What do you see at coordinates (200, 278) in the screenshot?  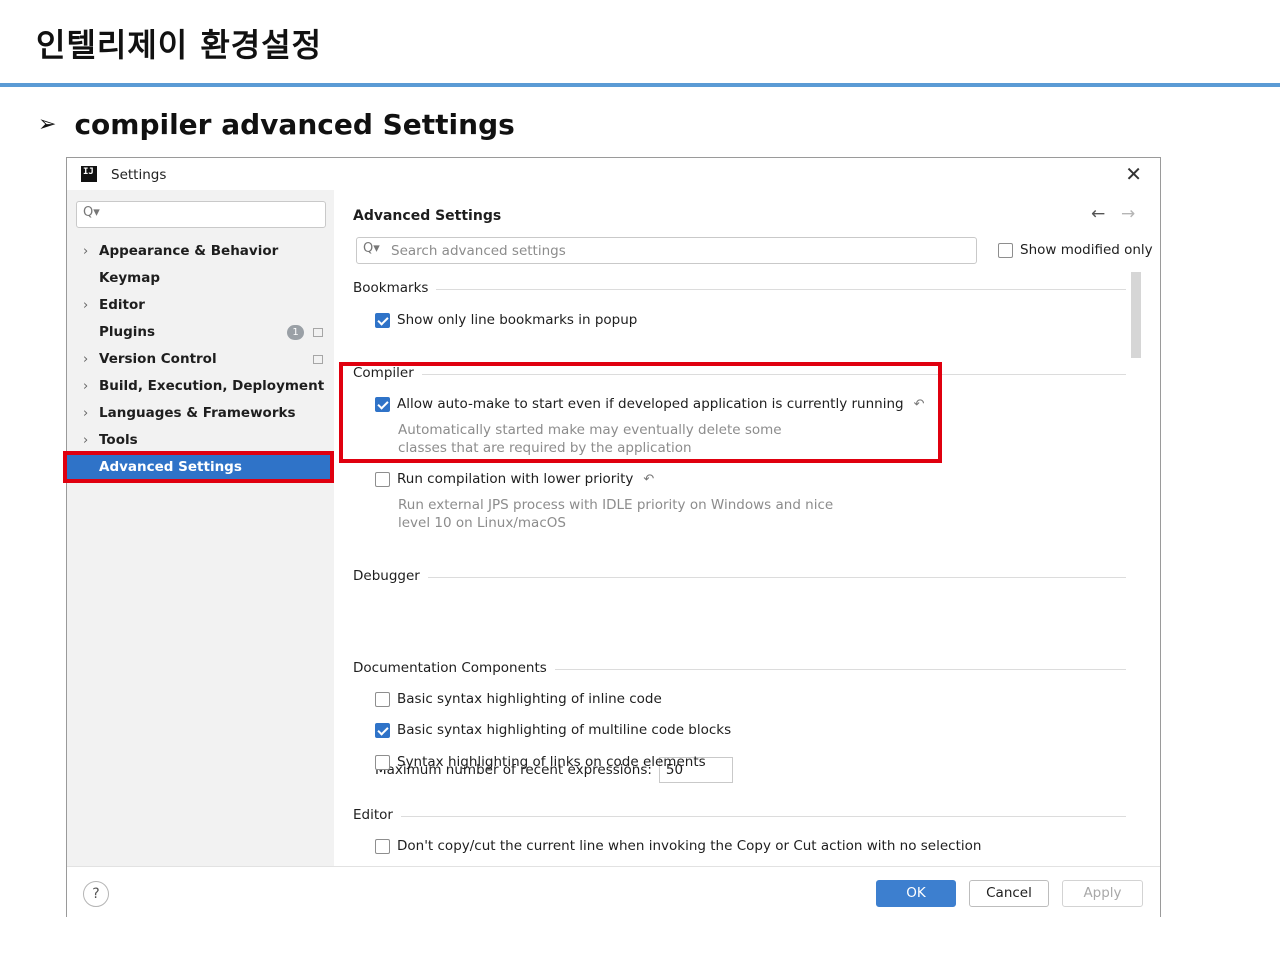 I see `sidebar-item-keymap: Keymap` at bounding box center [200, 278].